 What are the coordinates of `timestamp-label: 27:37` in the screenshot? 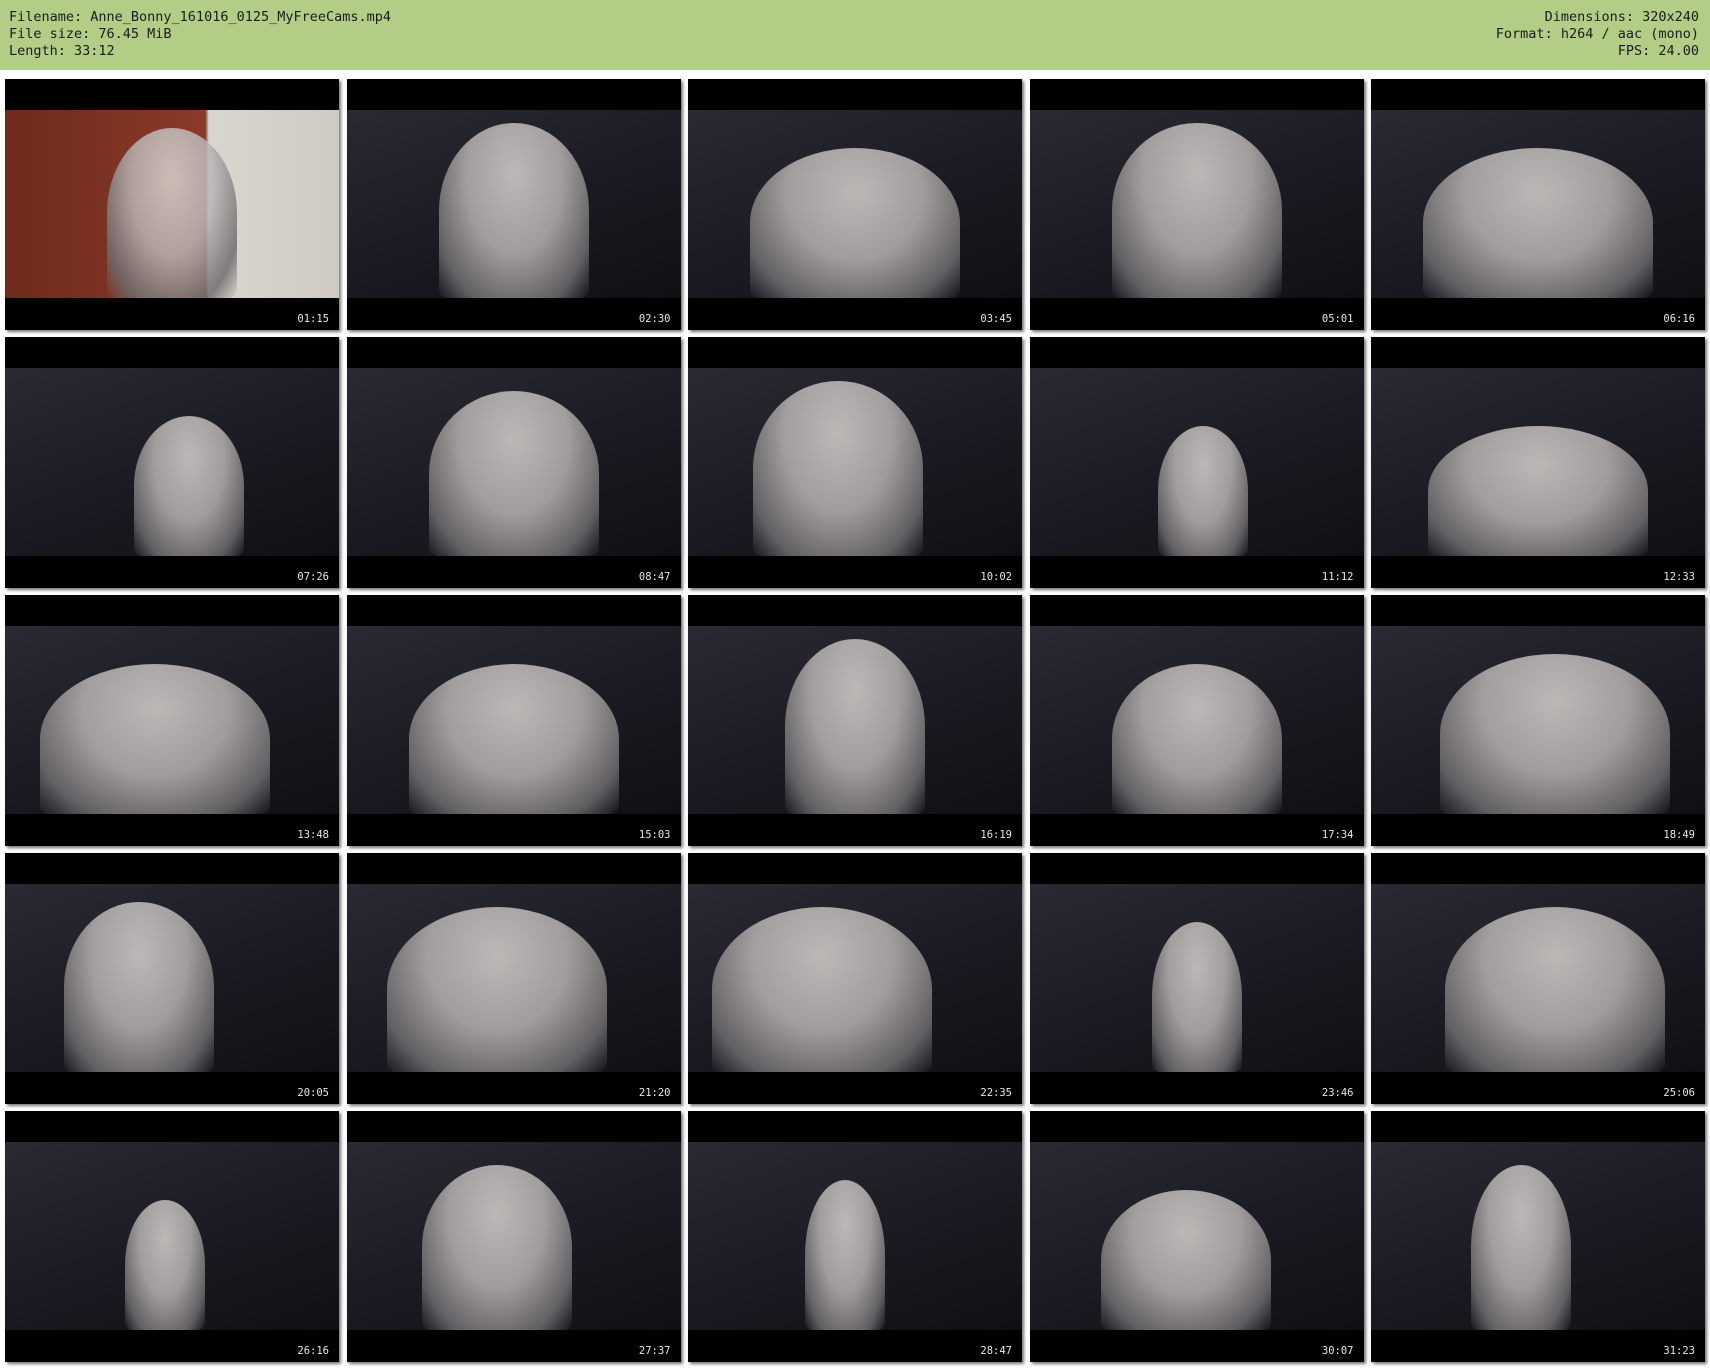 It's located at (654, 1351).